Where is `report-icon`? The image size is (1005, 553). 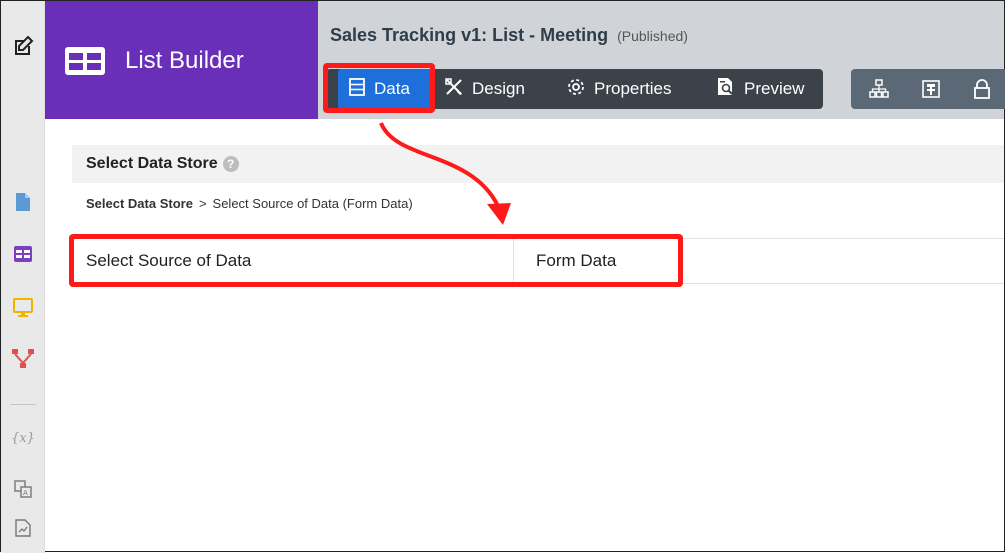 report-icon is located at coordinates (23, 528).